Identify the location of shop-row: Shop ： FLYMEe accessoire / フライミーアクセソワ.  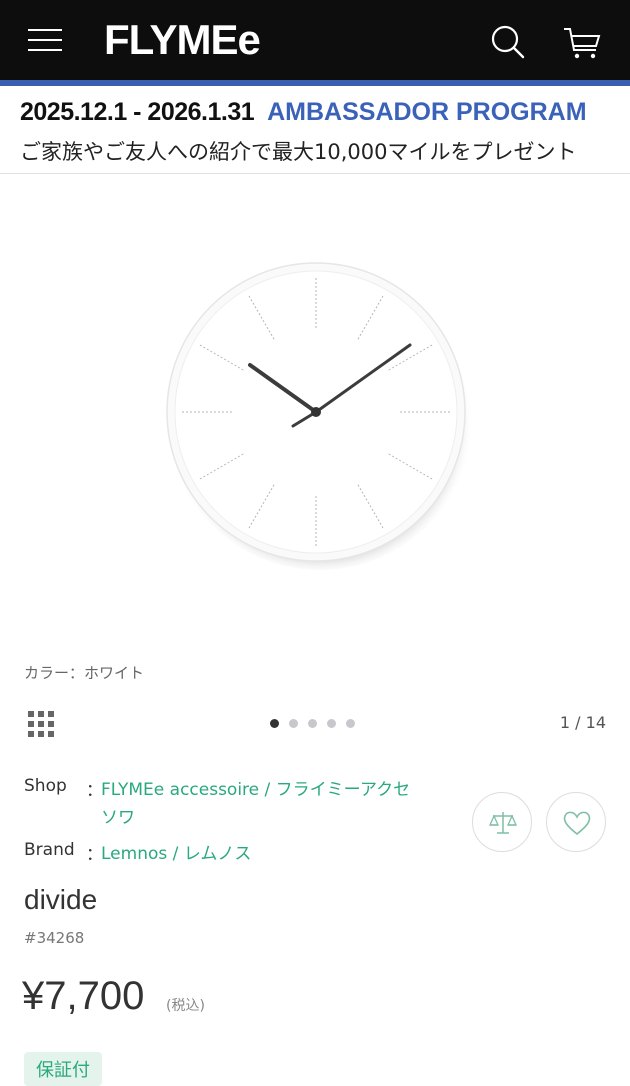
(224, 806).